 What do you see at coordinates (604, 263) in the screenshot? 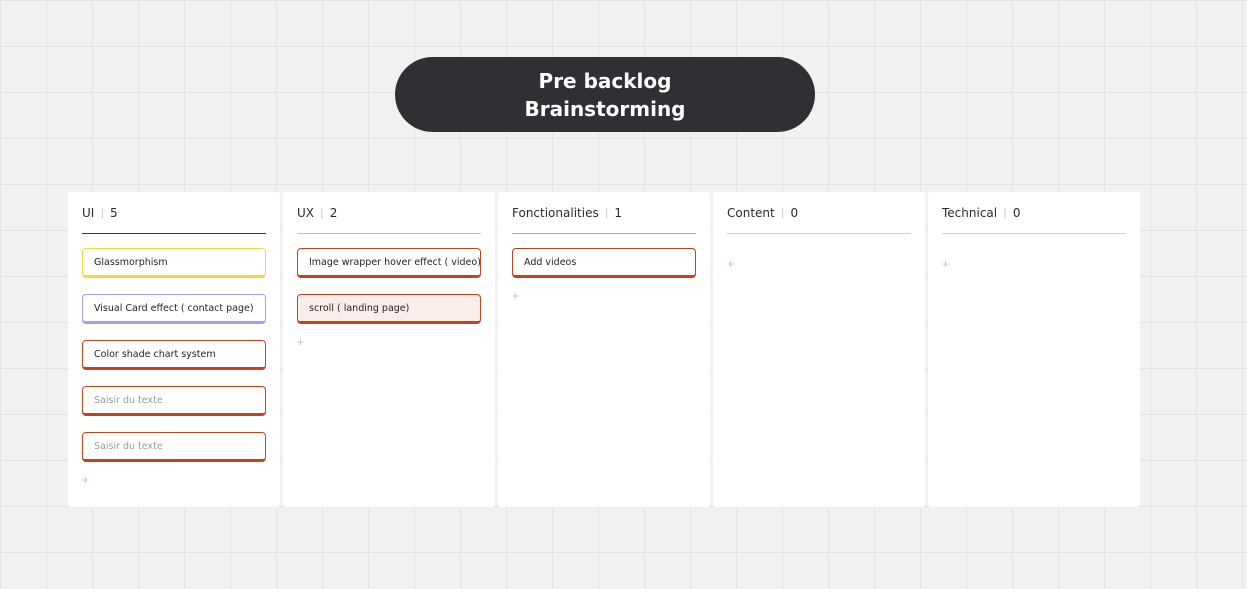
I see `card: Add videos` at bounding box center [604, 263].